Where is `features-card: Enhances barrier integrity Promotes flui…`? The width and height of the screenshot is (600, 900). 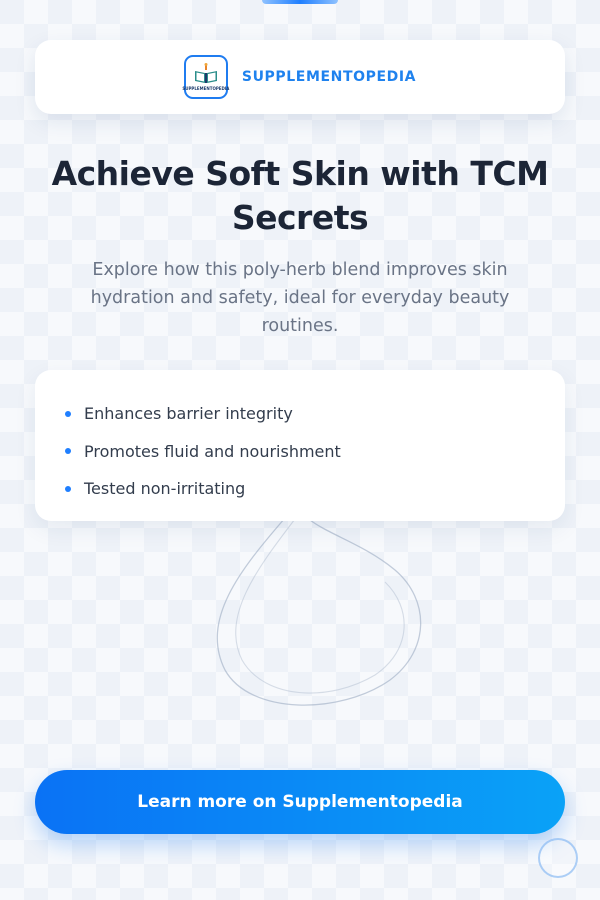
features-card: Enhances barrier integrity Promotes flui… is located at coordinates (300, 445).